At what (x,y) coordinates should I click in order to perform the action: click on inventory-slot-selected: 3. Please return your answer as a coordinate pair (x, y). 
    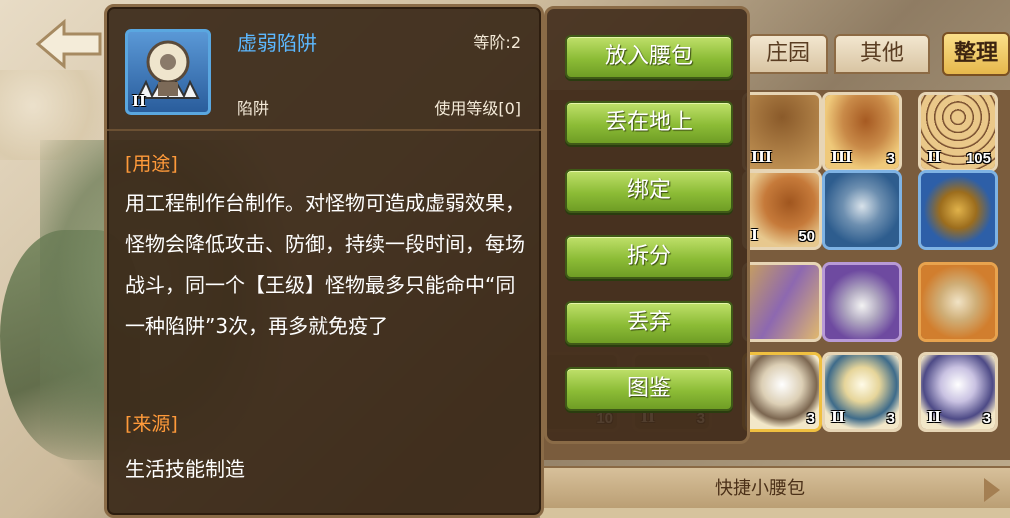
    Looking at the image, I should click on (782, 392).